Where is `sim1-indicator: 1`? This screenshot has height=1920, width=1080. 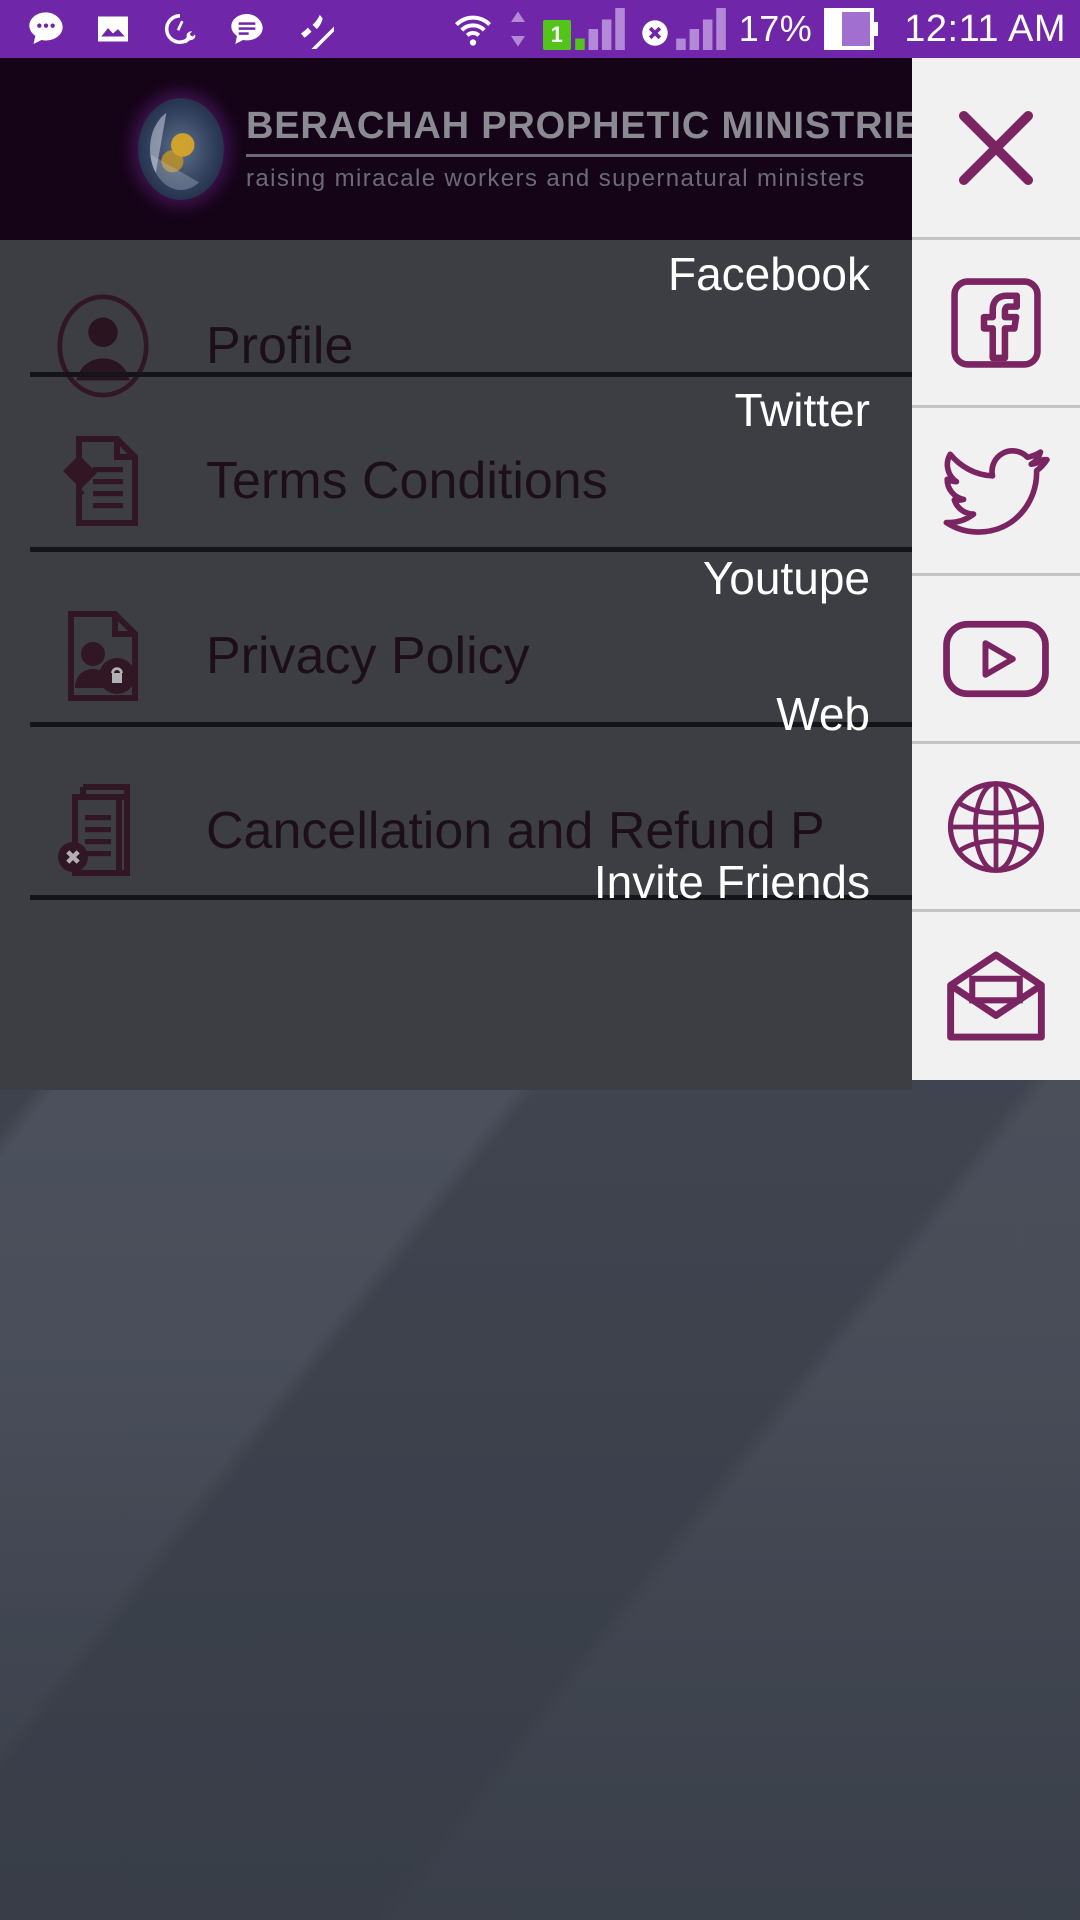
sim1-indicator: 1 is located at coordinates (584, 29).